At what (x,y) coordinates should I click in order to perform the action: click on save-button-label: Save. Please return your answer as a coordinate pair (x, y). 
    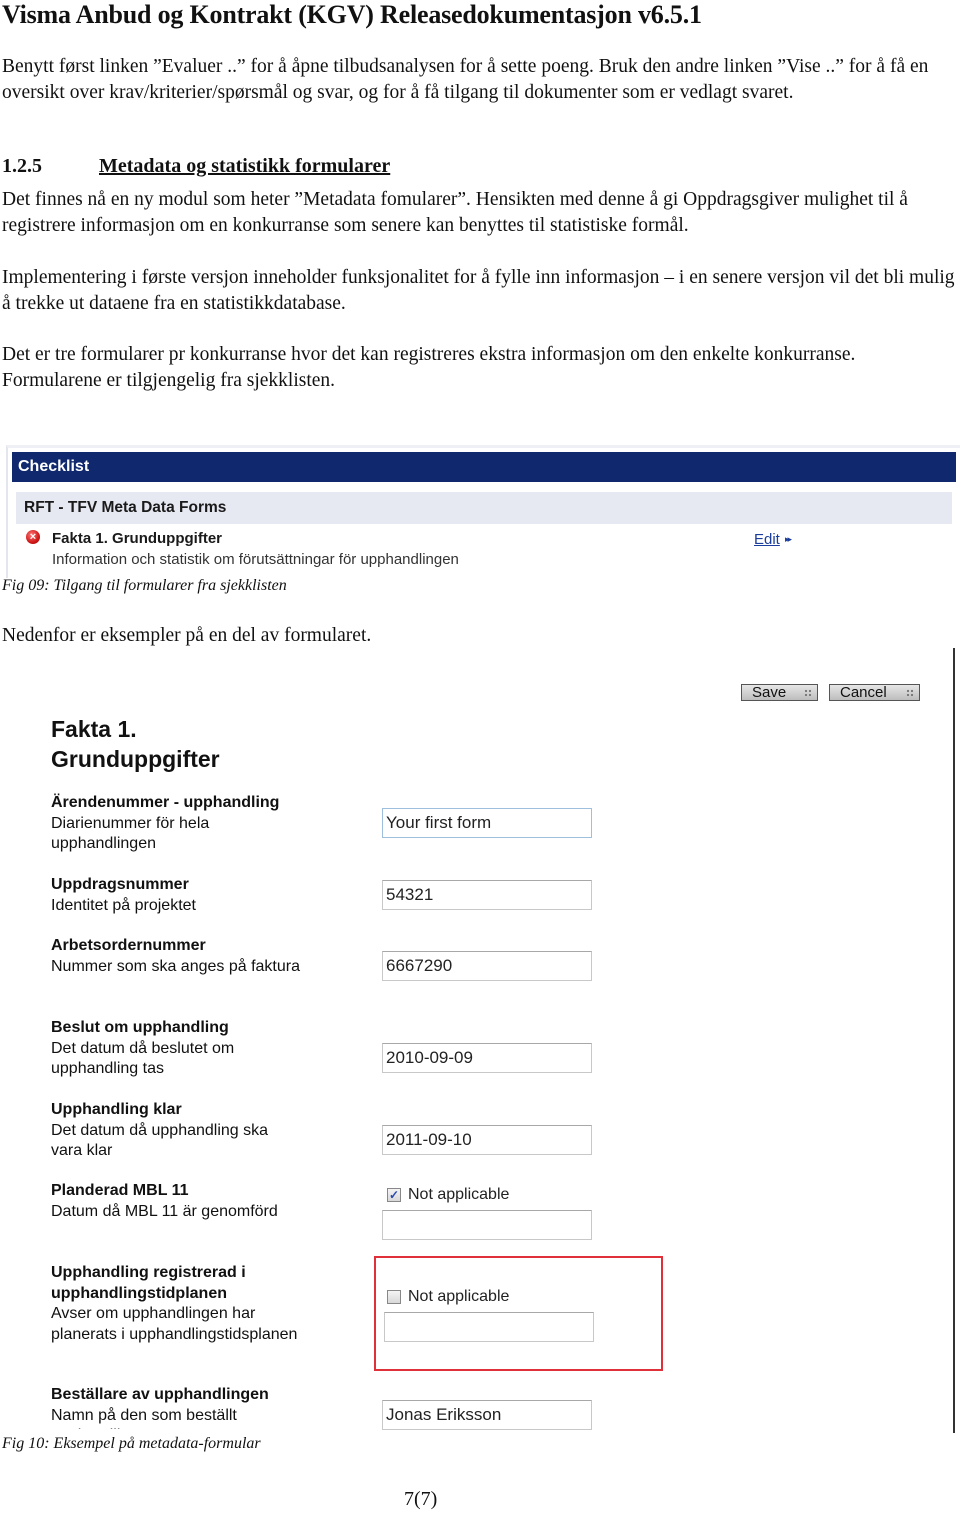
    Looking at the image, I should click on (769, 692).